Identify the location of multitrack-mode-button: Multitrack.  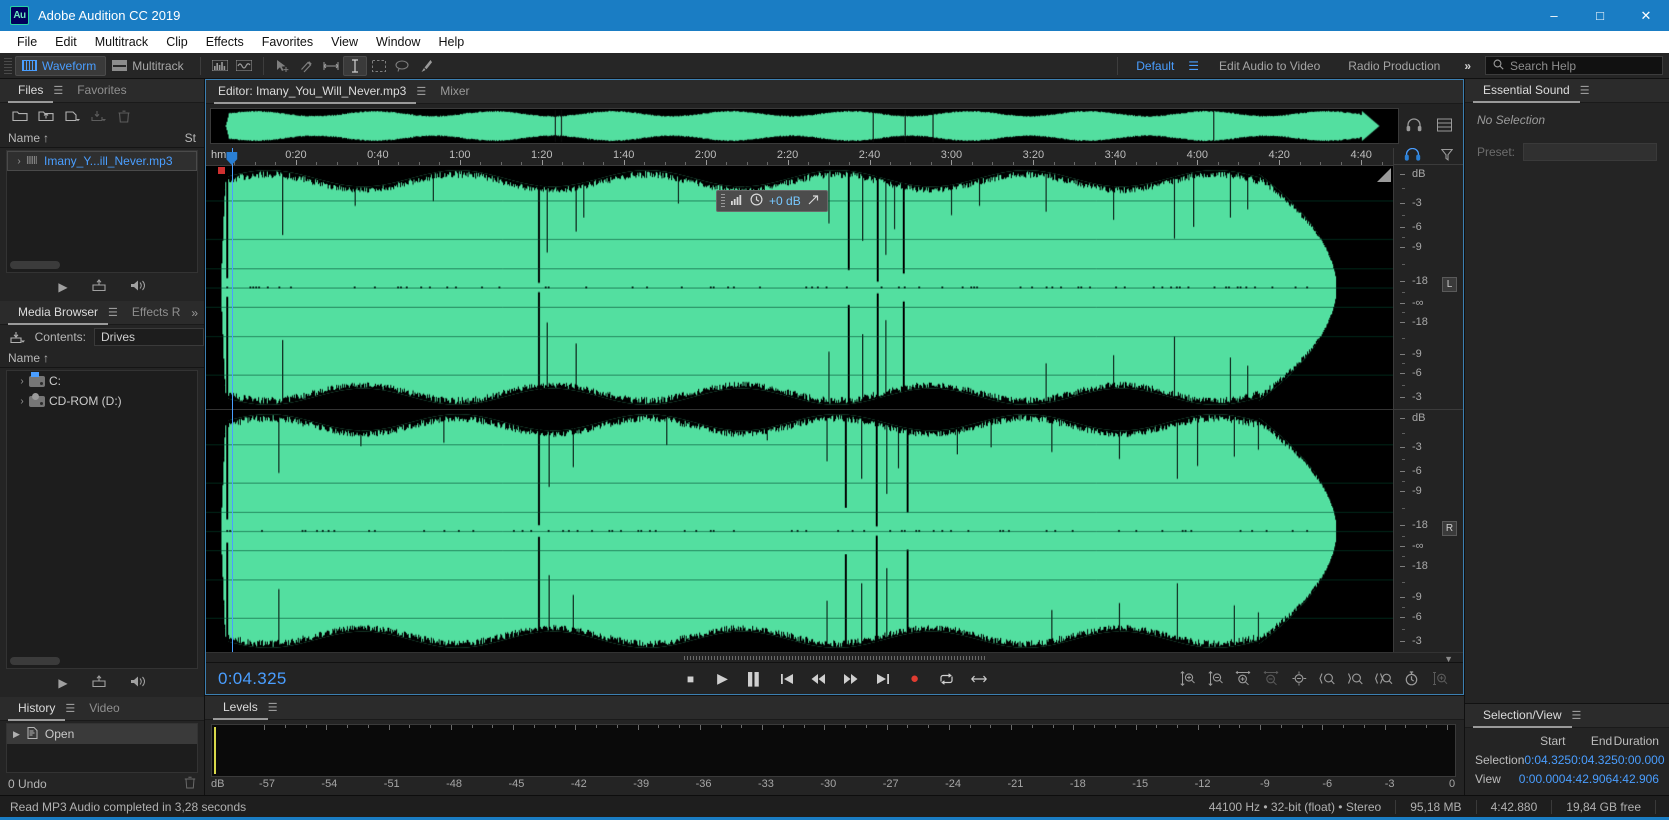
(149, 66).